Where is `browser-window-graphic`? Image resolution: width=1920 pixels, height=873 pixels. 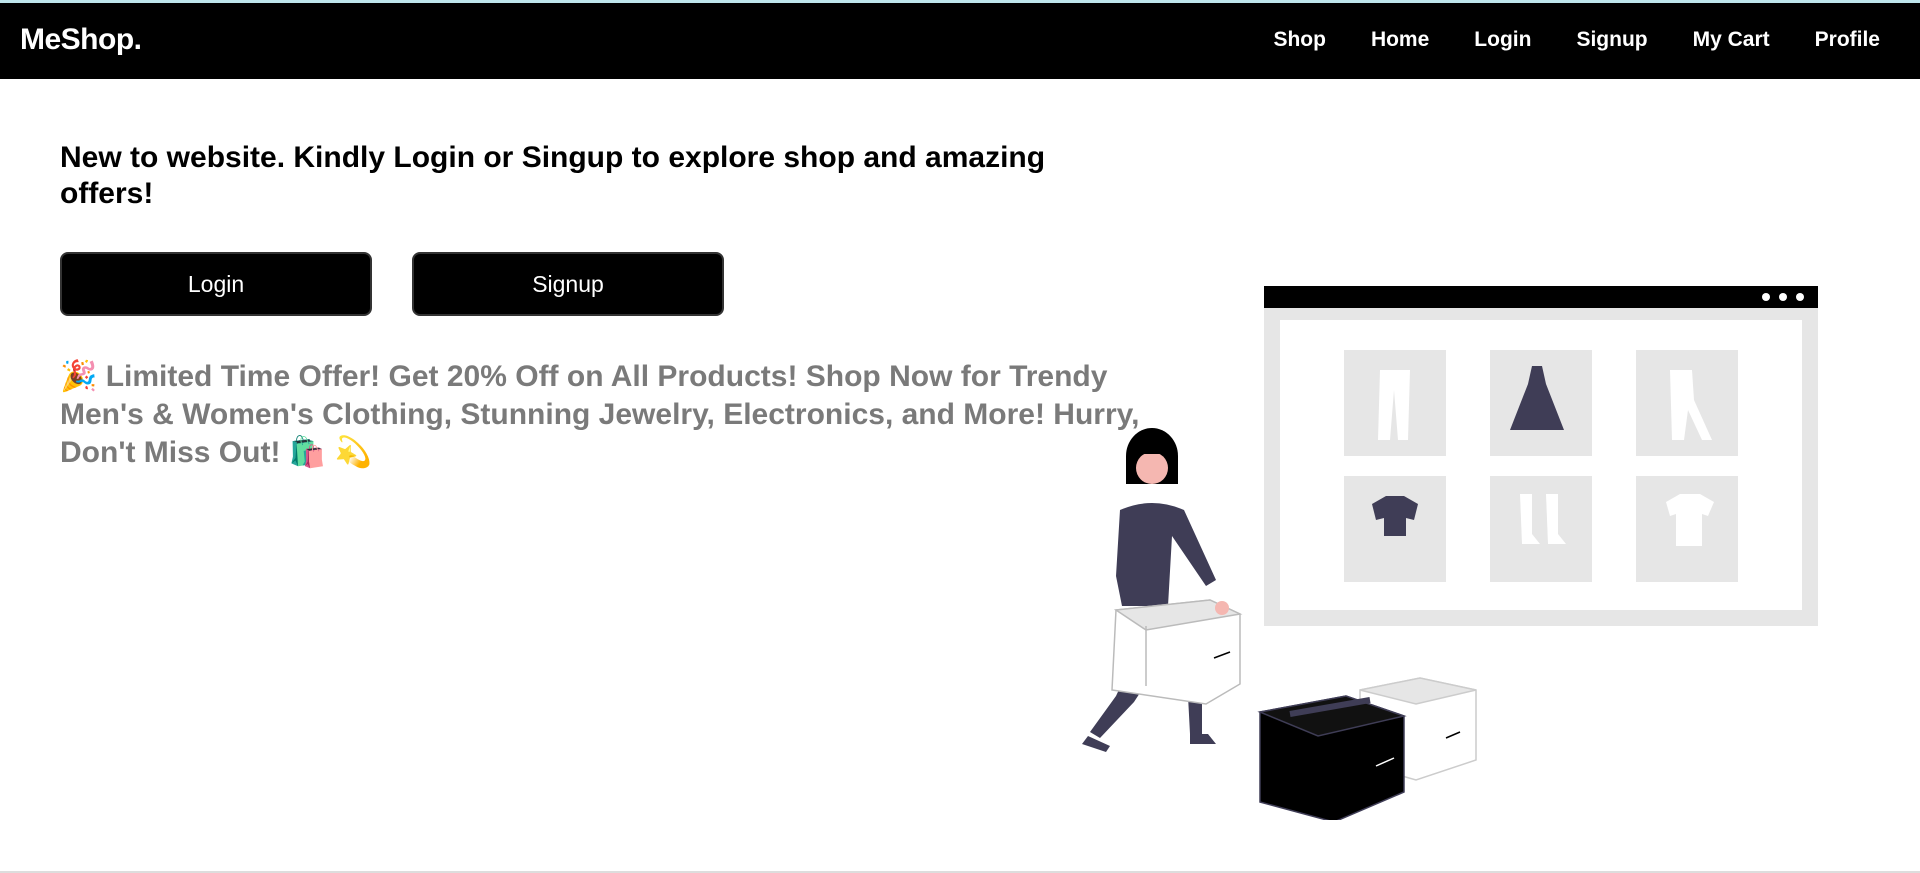
browser-window-graphic is located at coordinates (1541, 456).